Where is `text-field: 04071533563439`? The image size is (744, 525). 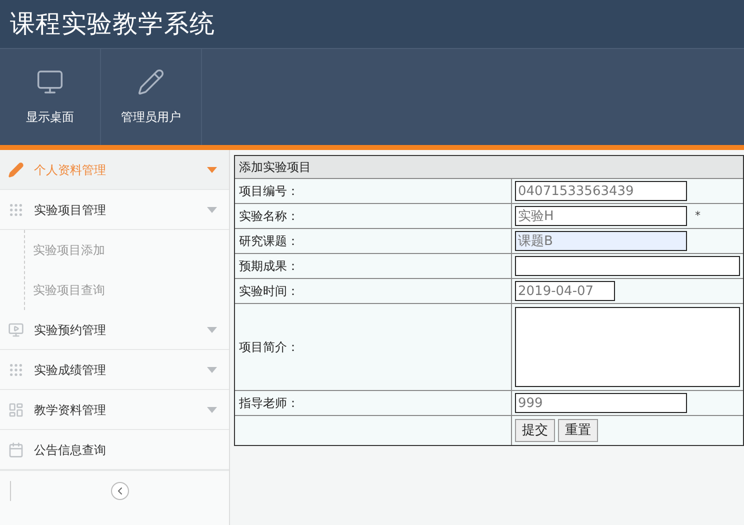
text-field: 04071533563439 is located at coordinates (601, 191).